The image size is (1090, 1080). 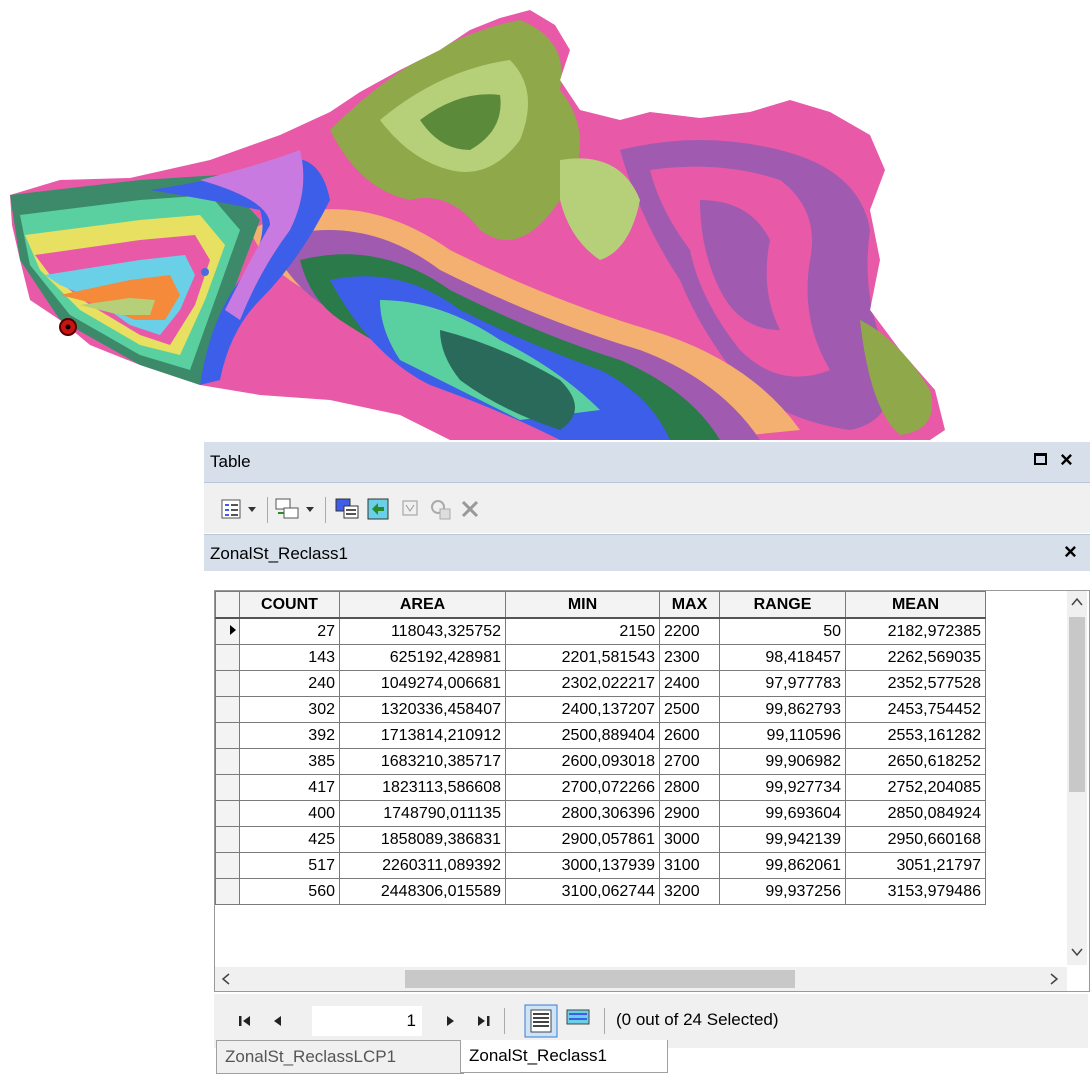 I want to click on table-cell: 2150, so click(x=582, y=631).